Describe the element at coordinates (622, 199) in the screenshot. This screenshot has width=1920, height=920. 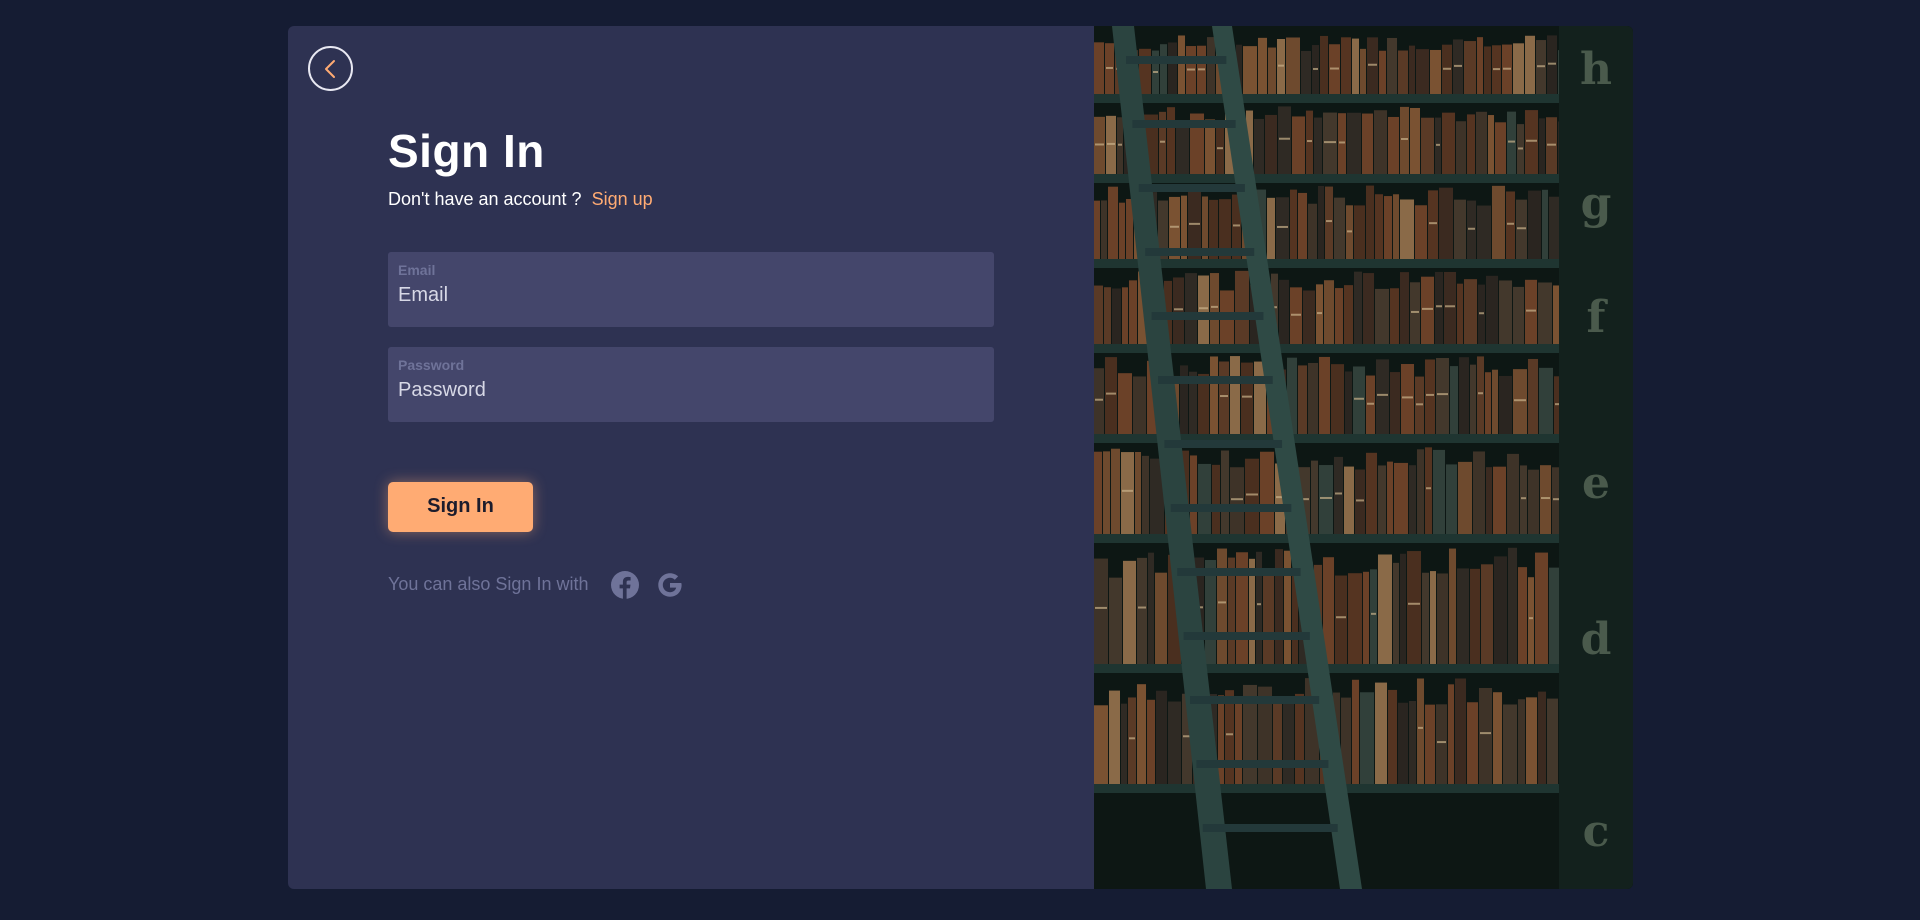
I see `signup-link: Sign up` at that location.